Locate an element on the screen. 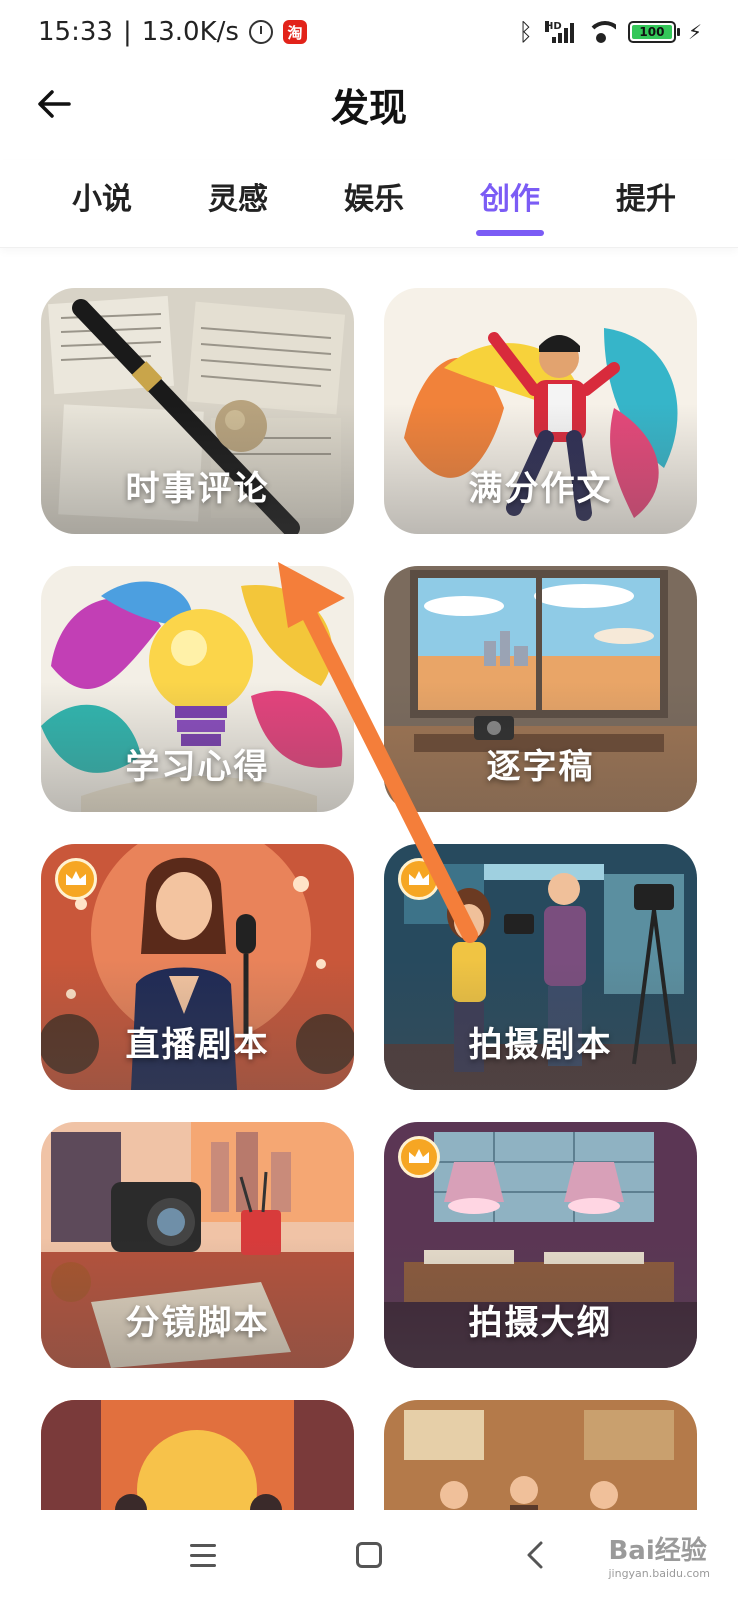  card-shooting-script: 拍摄剧本 is located at coordinates (540, 967).